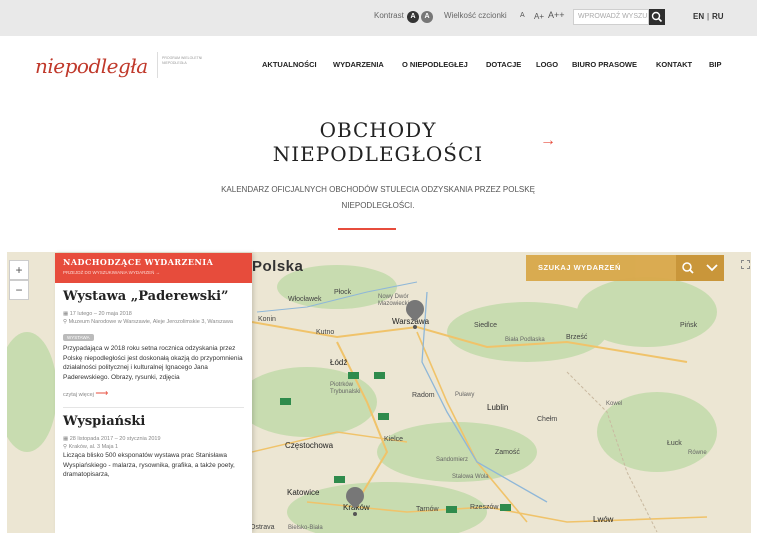 This screenshot has height=533, width=757. What do you see at coordinates (153, 296) in the screenshot?
I see `event-title: Wystawa „Paderewski”` at bounding box center [153, 296].